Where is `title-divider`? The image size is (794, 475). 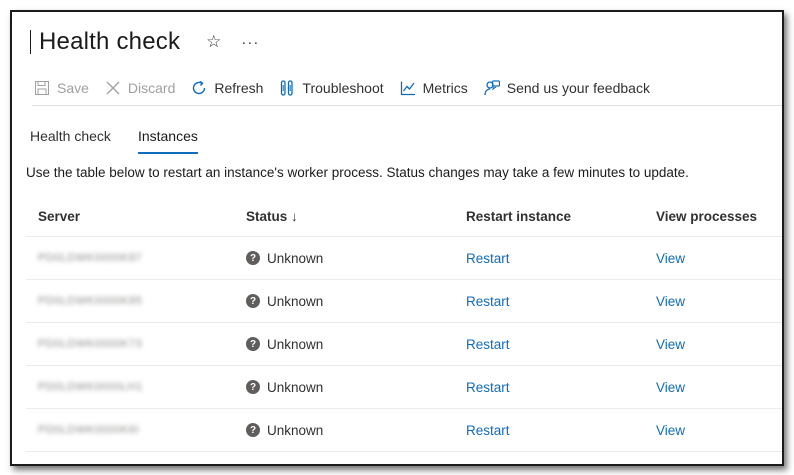 title-divider is located at coordinates (30, 42).